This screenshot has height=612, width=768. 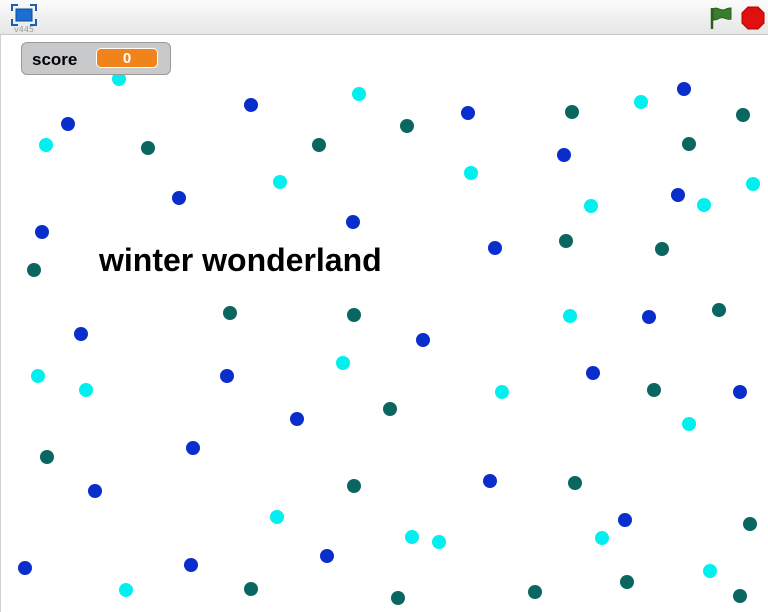 I want to click on fullscreen-icon, so click(x=24, y=15).